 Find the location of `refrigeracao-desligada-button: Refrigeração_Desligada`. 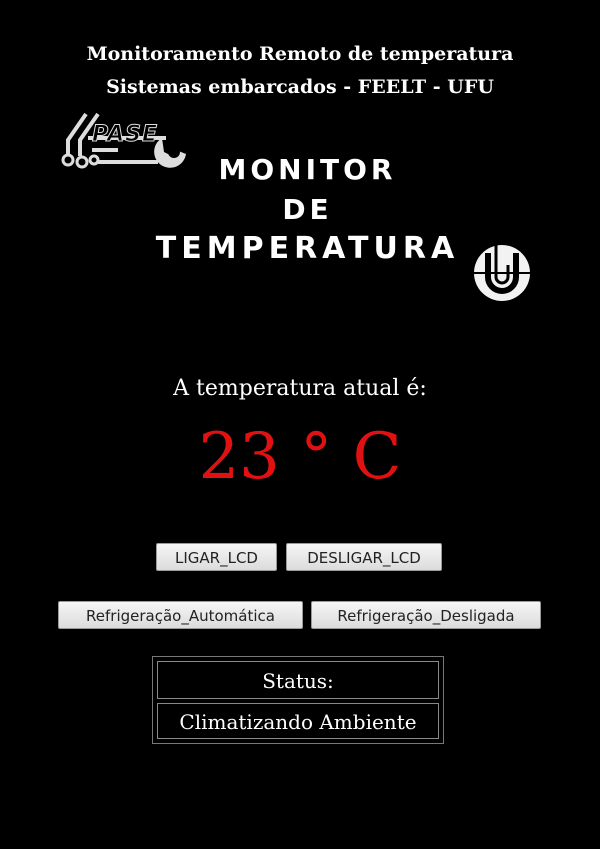

refrigeracao-desligada-button: Refrigeração_Desligada is located at coordinates (426, 615).